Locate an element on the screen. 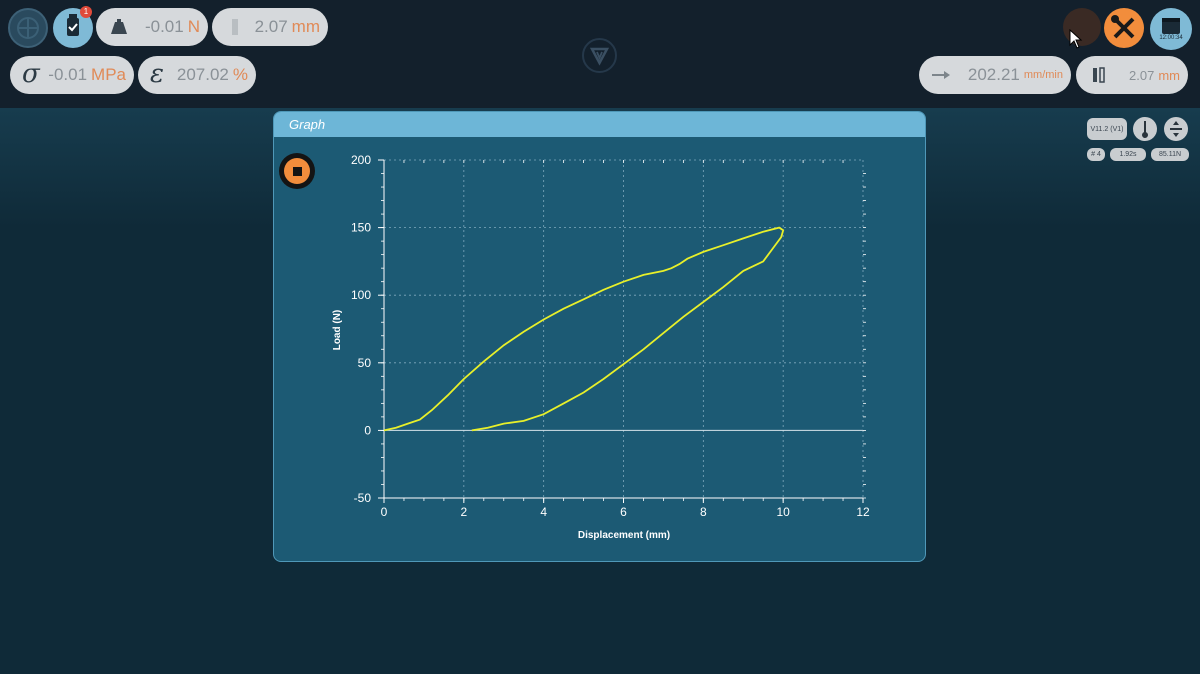  thermometer-icon is located at coordinates (1145, 129).